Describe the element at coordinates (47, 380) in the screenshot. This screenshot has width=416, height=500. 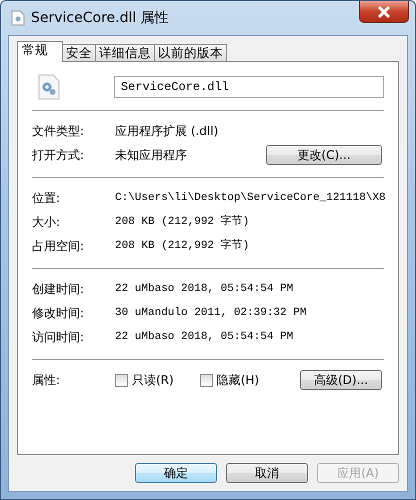
I see `attributes-label: 属性:` at that location.